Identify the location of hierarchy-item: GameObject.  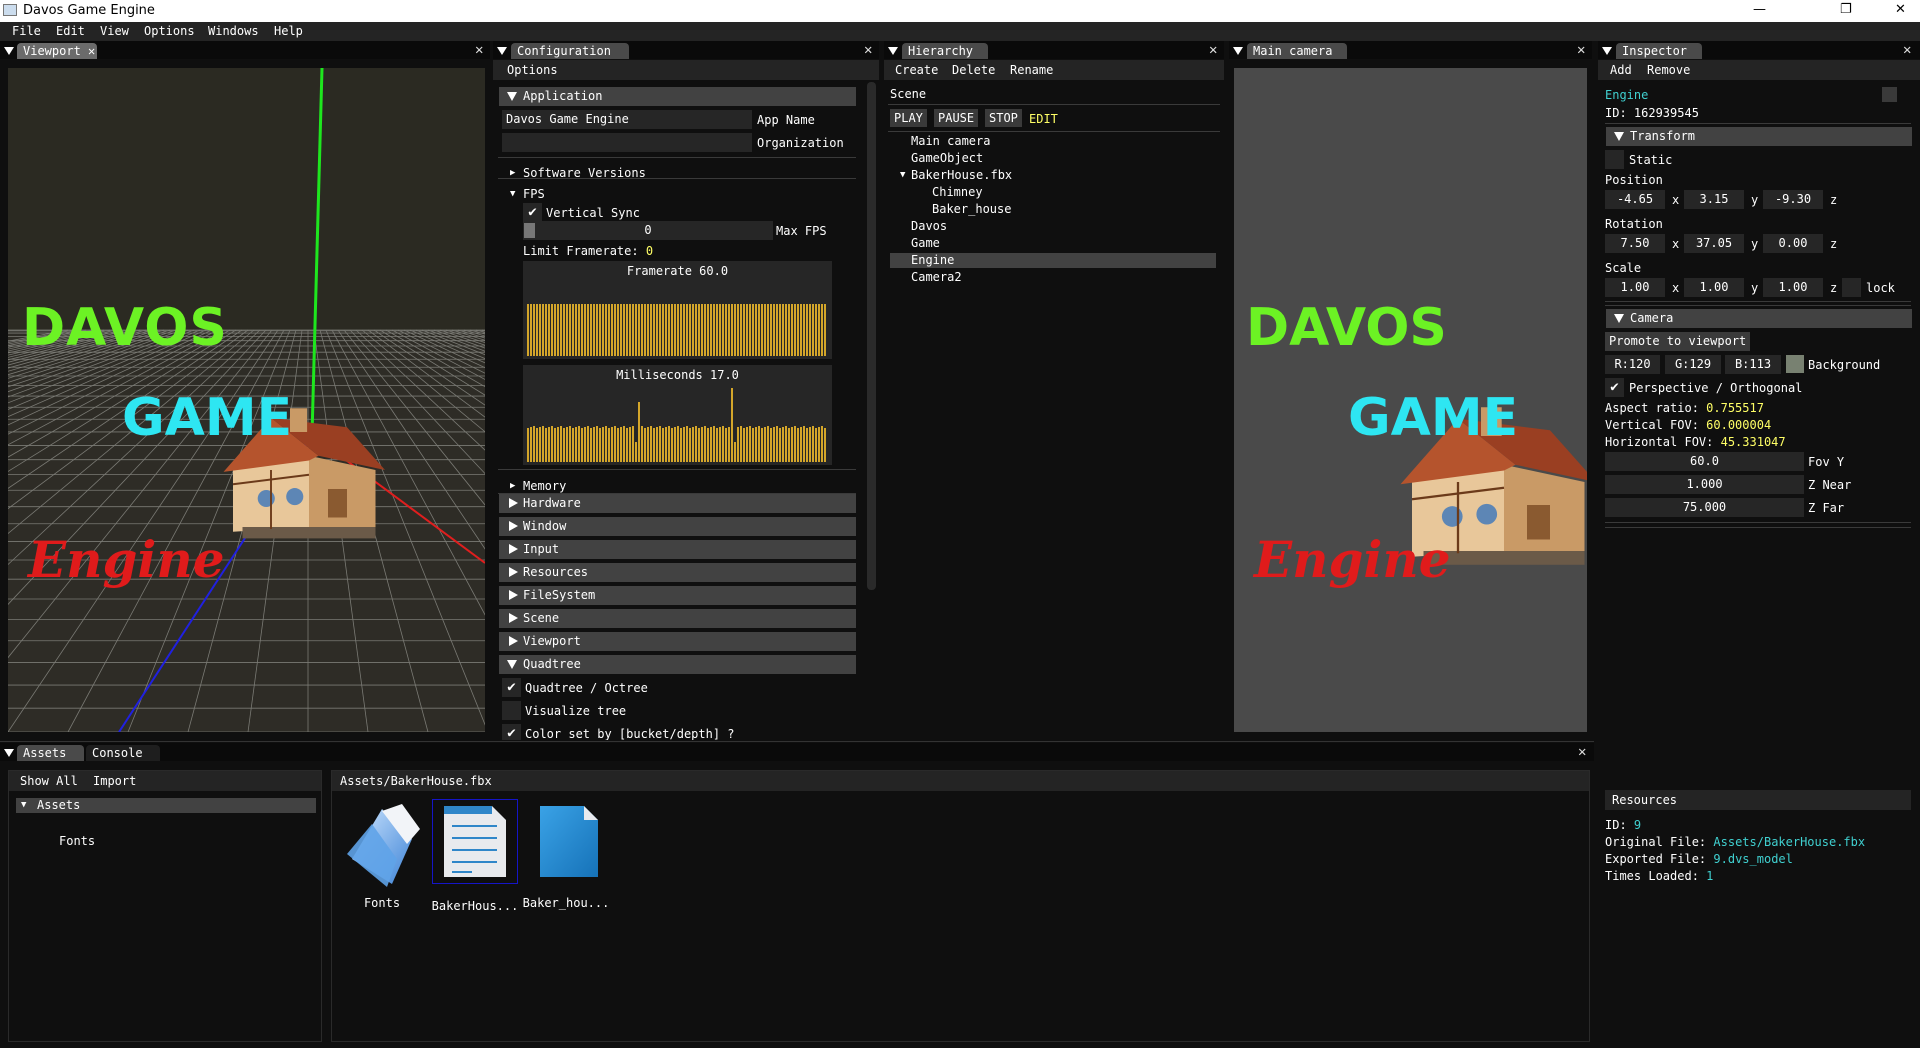
(1053, 158).